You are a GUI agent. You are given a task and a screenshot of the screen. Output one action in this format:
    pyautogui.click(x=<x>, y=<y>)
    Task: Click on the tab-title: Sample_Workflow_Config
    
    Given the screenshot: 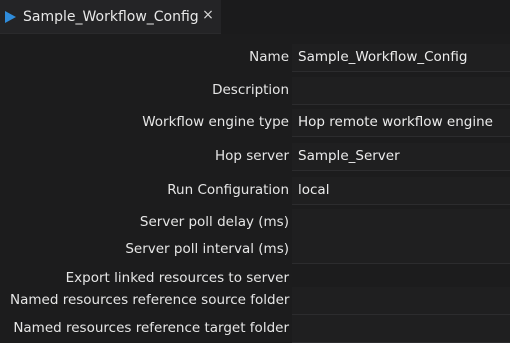 What is the action you would take?
    pyautogui.click(x=111, y=17)
    